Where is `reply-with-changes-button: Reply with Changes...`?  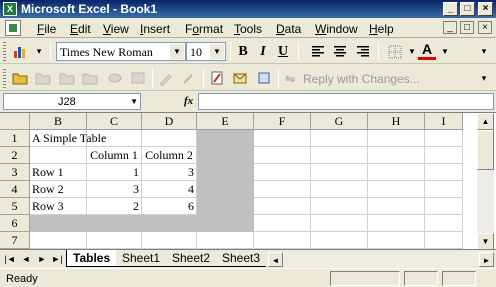 reply-with-changes-button: Reply with Changes... is located at coordinates (361, 79).